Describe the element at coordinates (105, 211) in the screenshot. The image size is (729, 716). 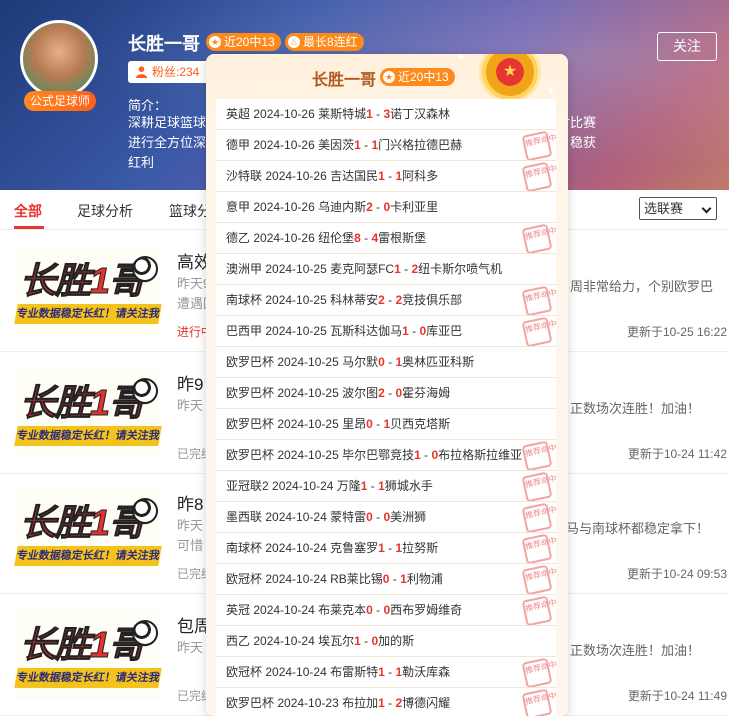
I see `tab-football: 足球分析` at that location.